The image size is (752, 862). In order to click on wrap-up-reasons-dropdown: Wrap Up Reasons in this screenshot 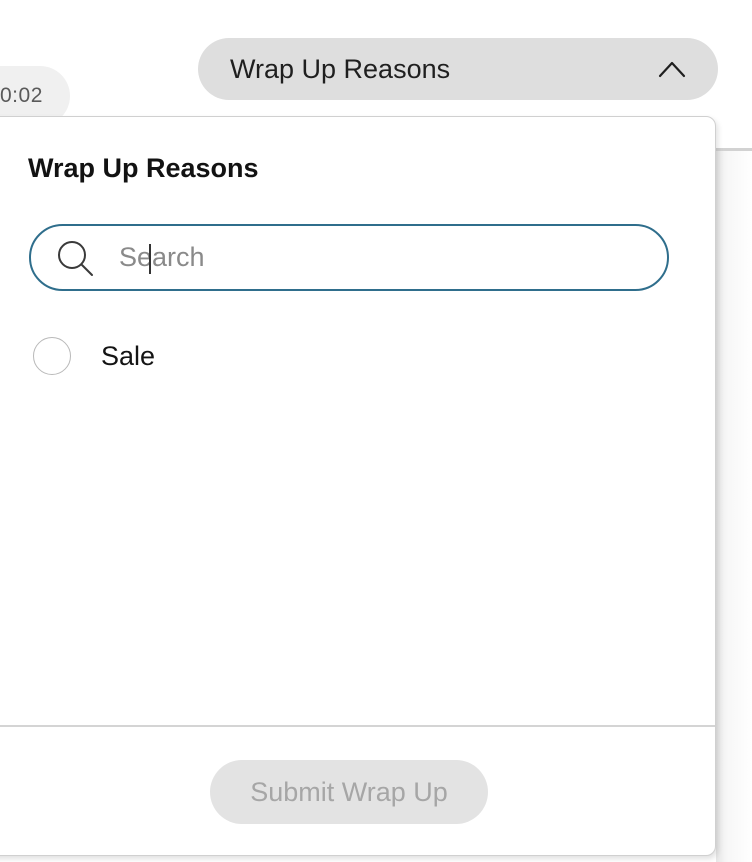, I will do `click(458, 69)`.